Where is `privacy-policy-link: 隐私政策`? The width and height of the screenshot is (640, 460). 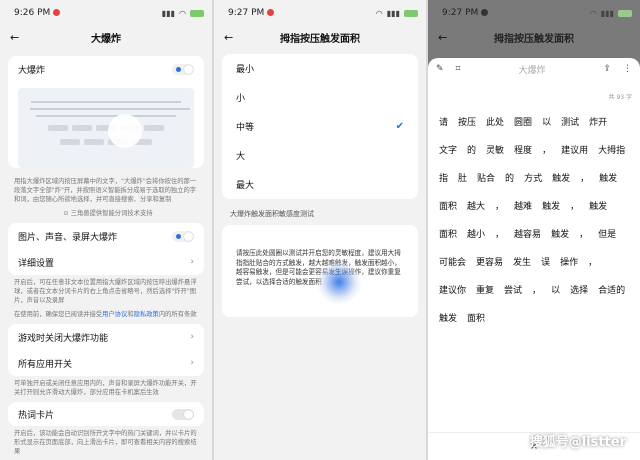
privacy-policy-link: 隐私政策 is located at coordinates (146, 314).